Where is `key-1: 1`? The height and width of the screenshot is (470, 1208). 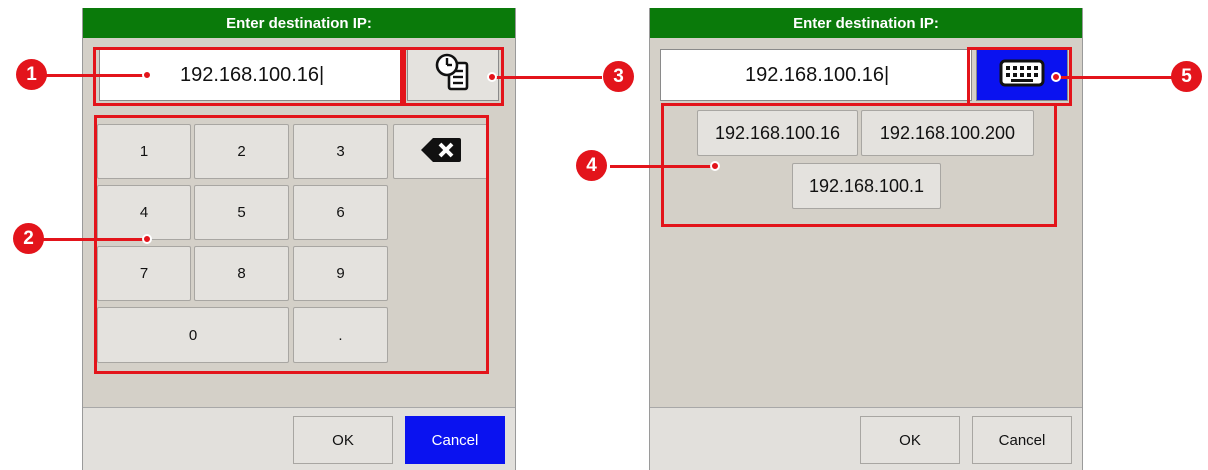
key-1: 1 is located at coordinates (144, 151).